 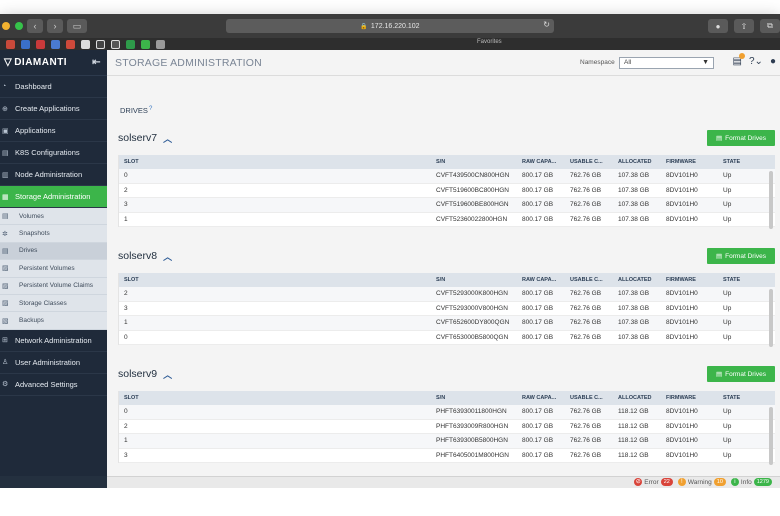 I want to click on sidebar-item-dashboard: ◔ Dashboard, so click(x=53, y=87).